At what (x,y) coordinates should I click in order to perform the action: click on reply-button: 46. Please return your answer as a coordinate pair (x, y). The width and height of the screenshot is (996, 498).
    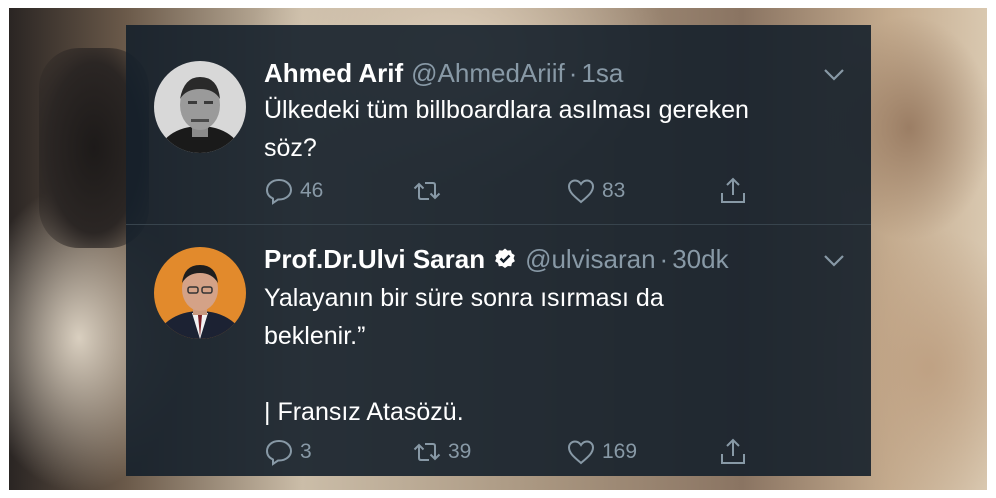
    Looking at the image, I should click on (293, 191).